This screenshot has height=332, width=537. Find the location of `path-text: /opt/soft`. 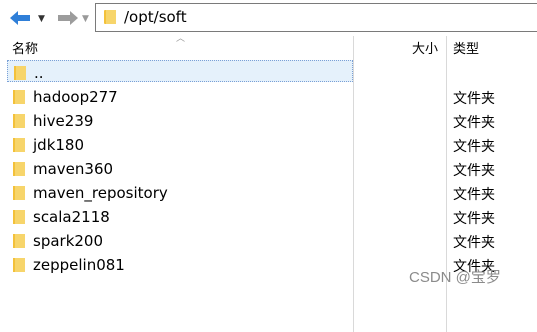

path-text: /opt/soft is located at coordinates (155, 17).